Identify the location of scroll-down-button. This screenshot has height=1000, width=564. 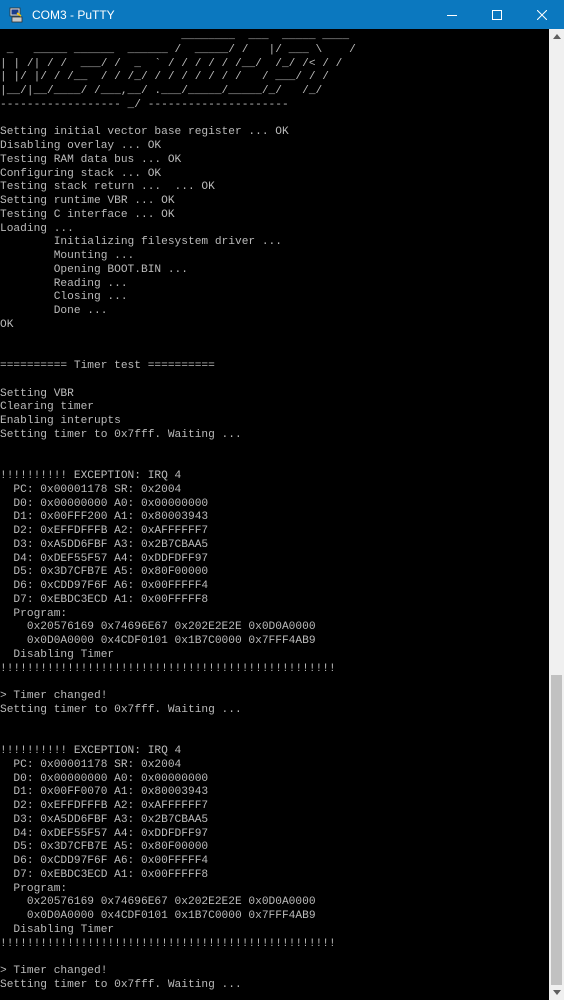
(556, 992).